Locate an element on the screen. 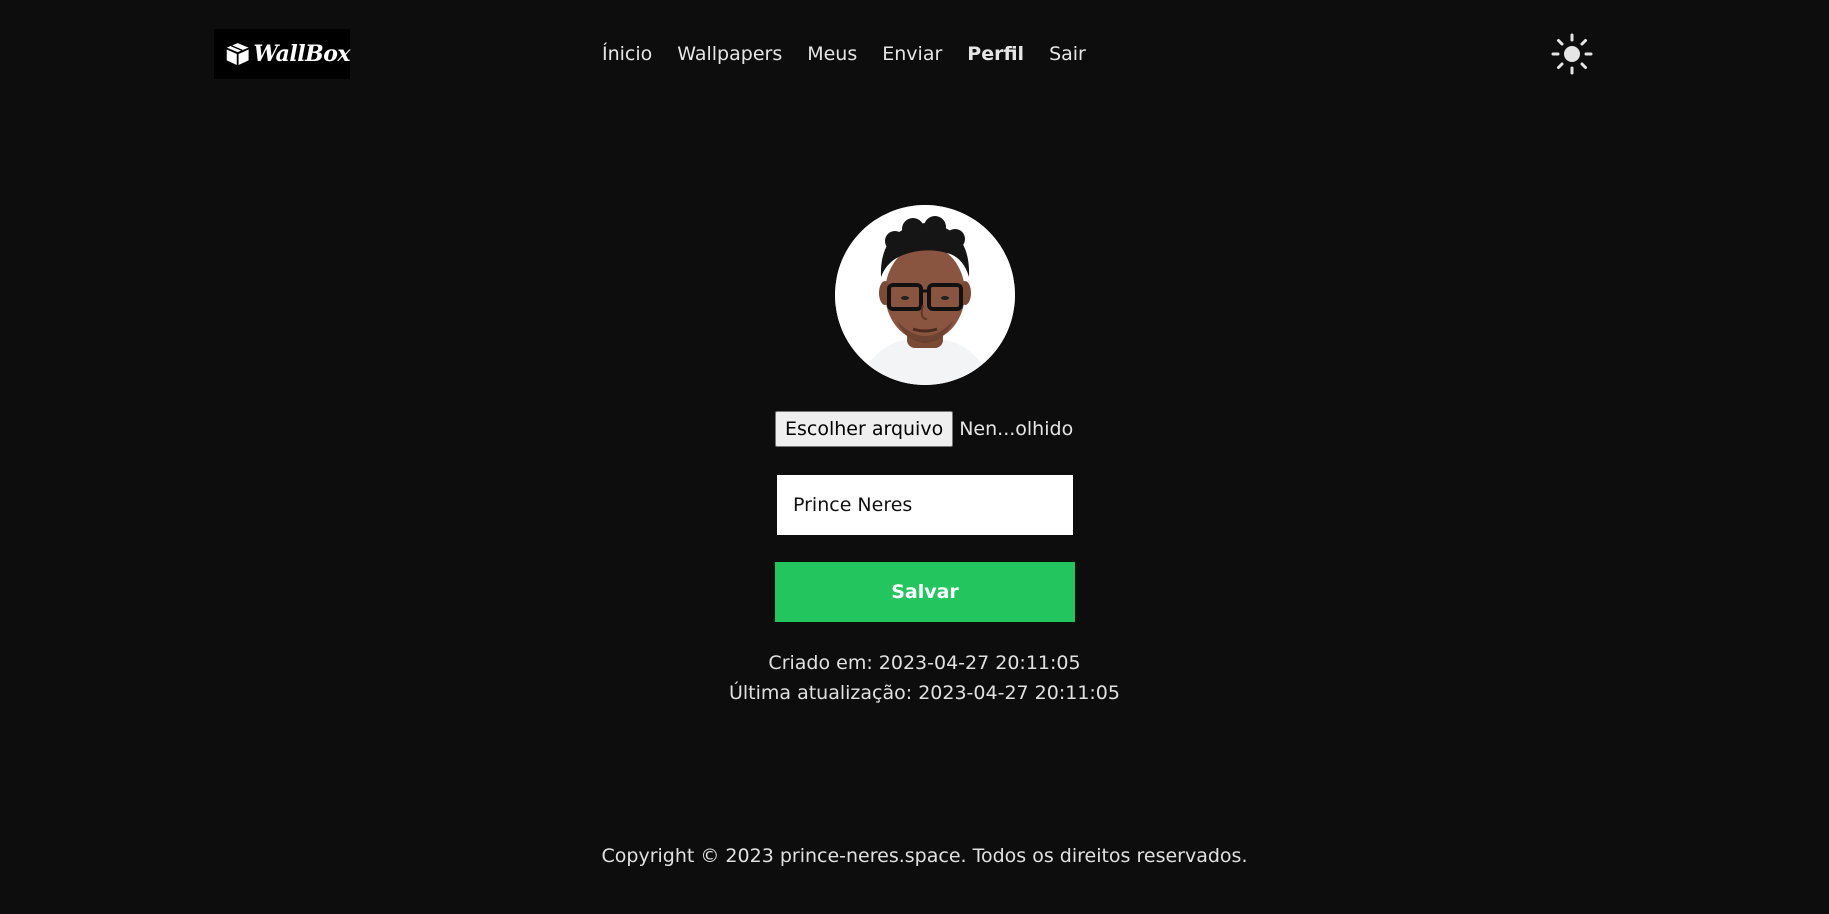 Image resolution: width=1829 pixels, height=914 pixels. name-input is located at coordinates (925, 505).